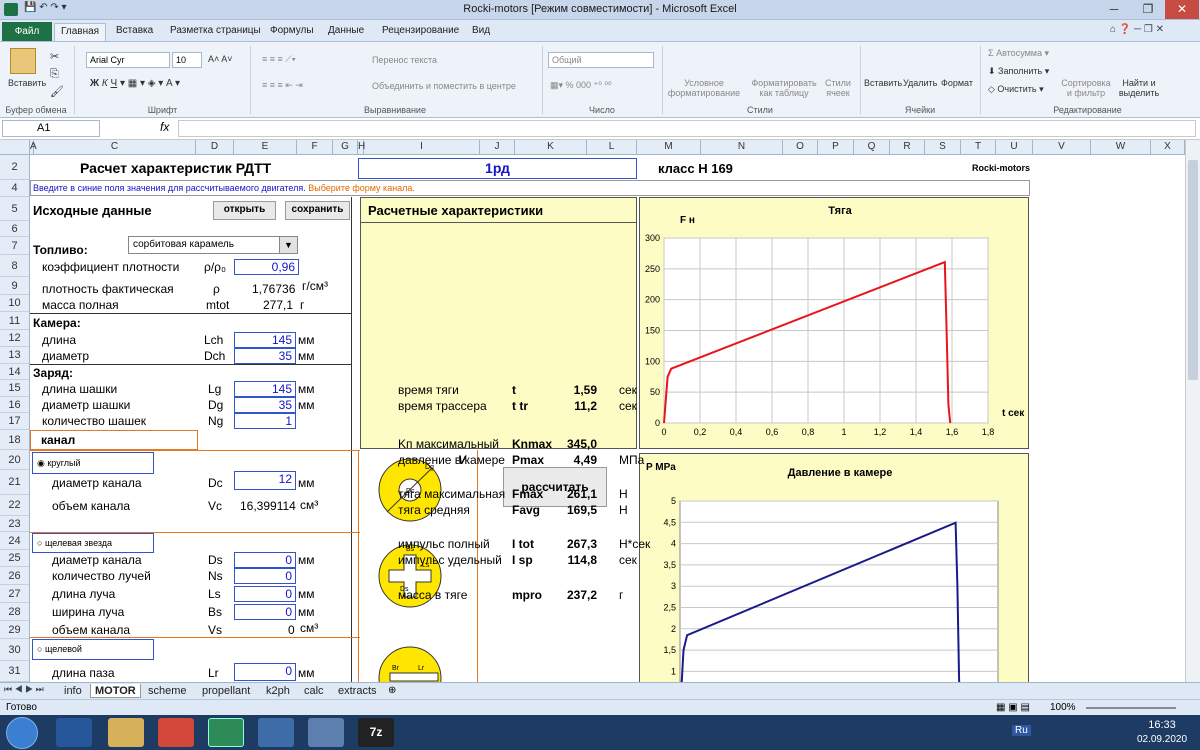 Image resolution: width=1200 pixels, height=750 pixels. Describe the element at coordinates (128, 60) in the screenshot. I see `font-name-select: Arial Cyr` at that location.